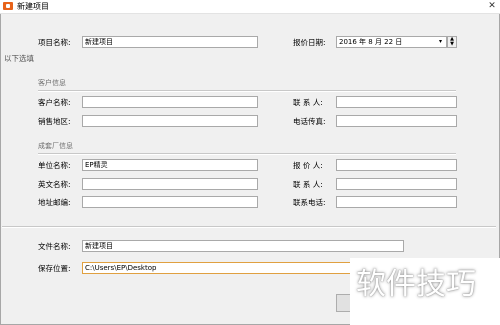 The image size is (500, 325). What do you see at coordinates (54, 268) in the screenshot?
I see `save-location-label: 保存位置:` at bounding box center [54, 268].